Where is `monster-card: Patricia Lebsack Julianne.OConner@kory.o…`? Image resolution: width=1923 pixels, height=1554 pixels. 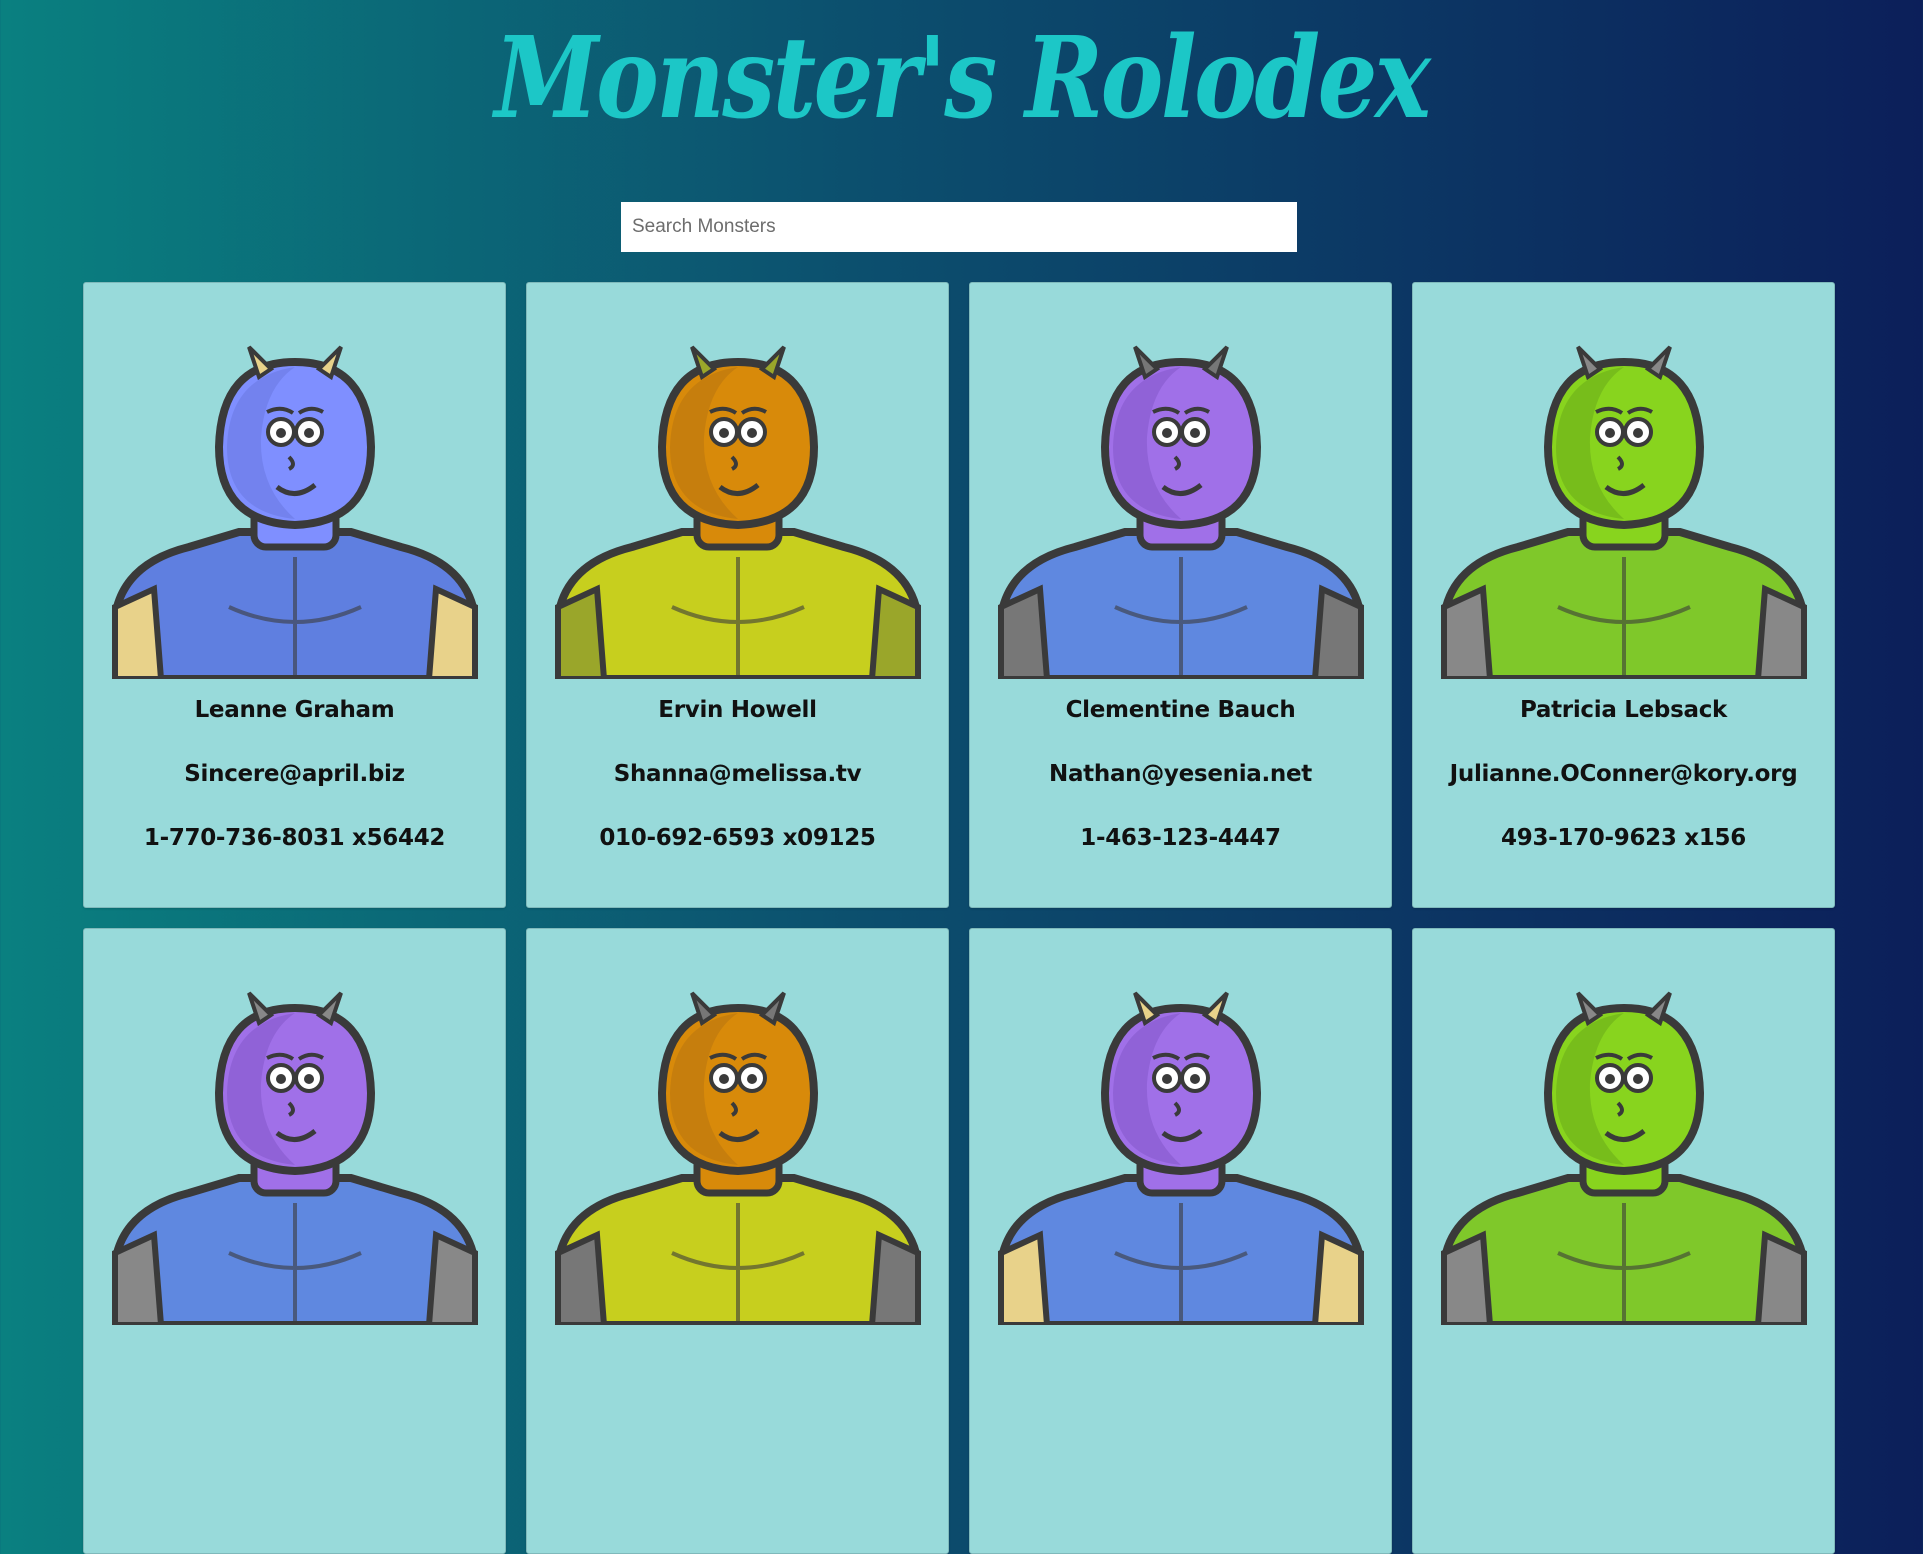
monster-card: Patricia Lebsack Julianne.OConner@kory.o… is located at coordinates (1623, 595).